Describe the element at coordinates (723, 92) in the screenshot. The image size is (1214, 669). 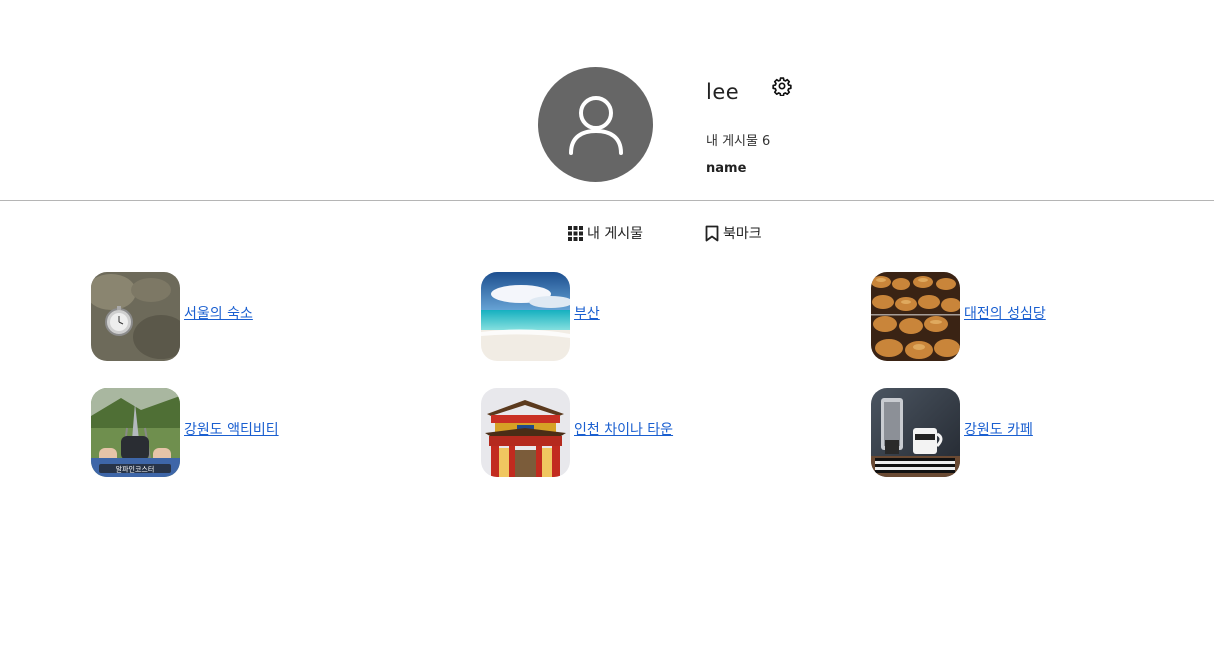
I see `username: lee` at that location.